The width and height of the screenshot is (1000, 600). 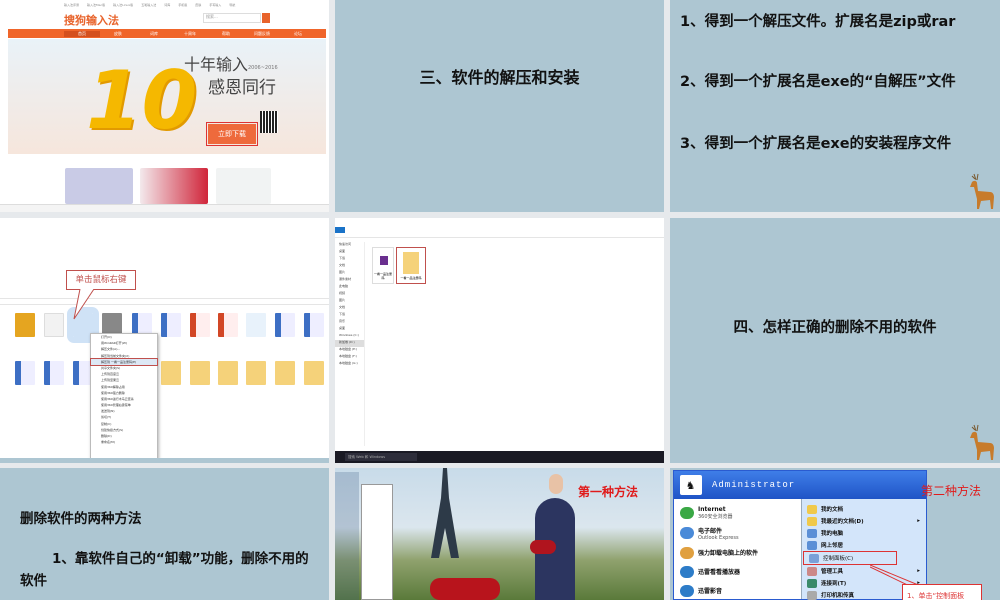 What do you see at coordinates (864, 509) in the screenshot?
I see `start-right-item: 我的文档` at bounding box center [864, 509].